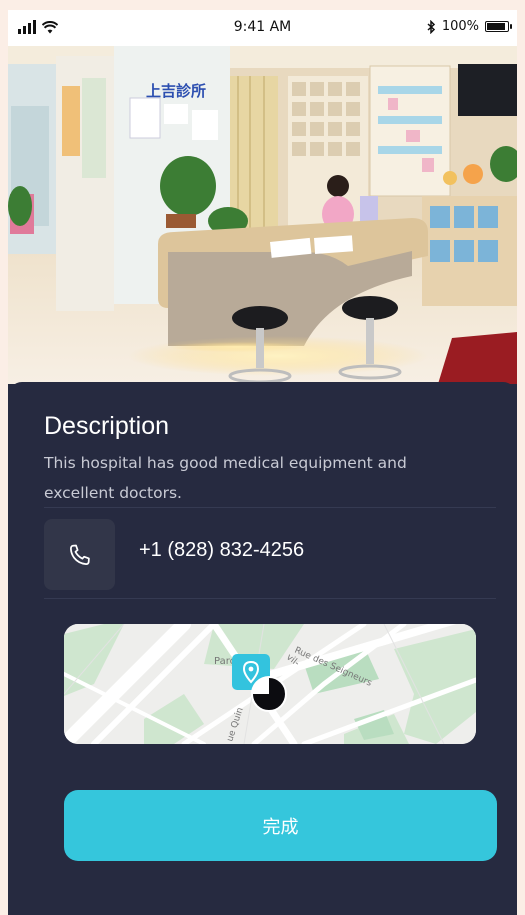 Image resolution: width=525 pixels, height=915 pixels. I want to click on battery-icon, so click(498, 26).